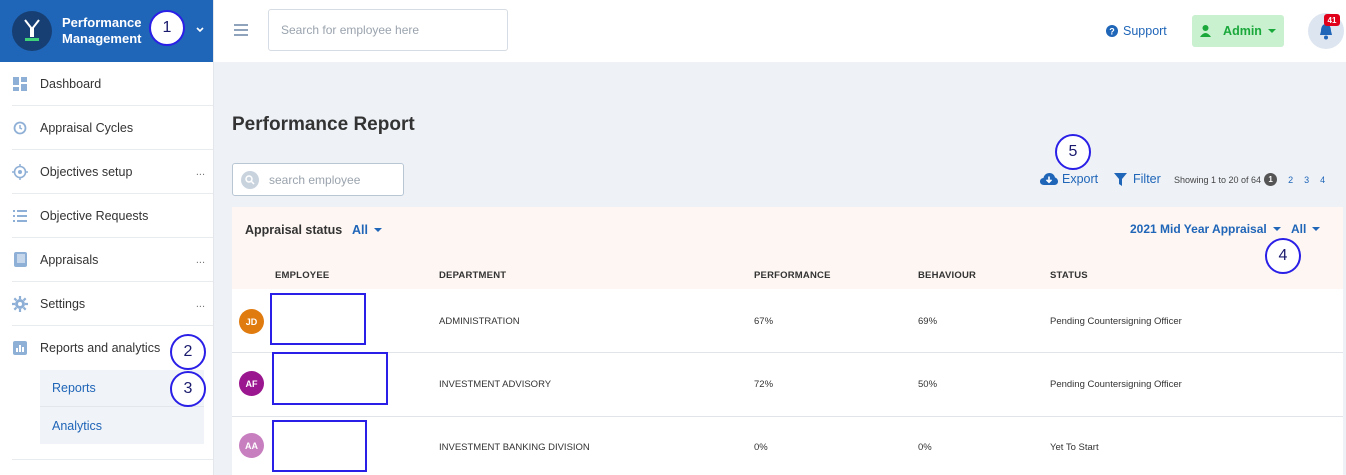 Image resolution: width=1346 pixels, height=475 pixels. Describe the element at coordinates (495, 384) in the screenshot. I see `department-cell: INVESTMENT ADVISORY` at that location.